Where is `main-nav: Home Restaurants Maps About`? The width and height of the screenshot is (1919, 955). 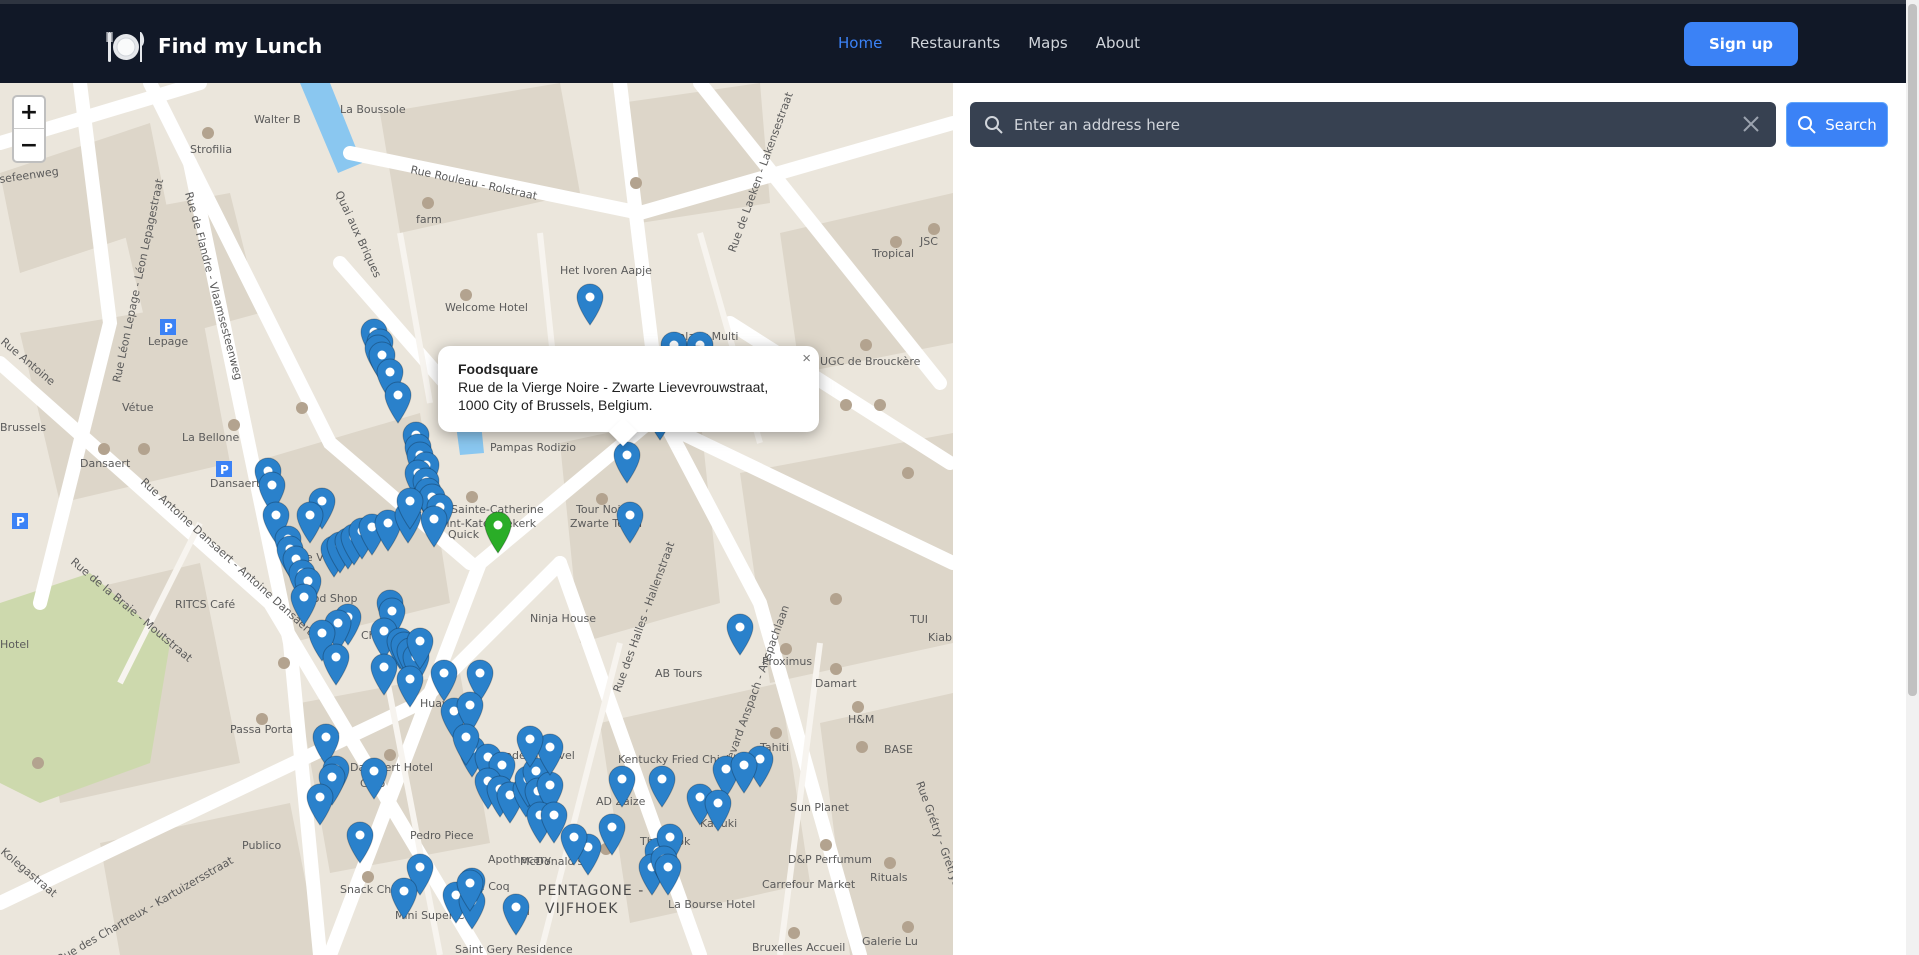
main-nav: Home Restaurants Maps About is located at coordinates (1003, 43).